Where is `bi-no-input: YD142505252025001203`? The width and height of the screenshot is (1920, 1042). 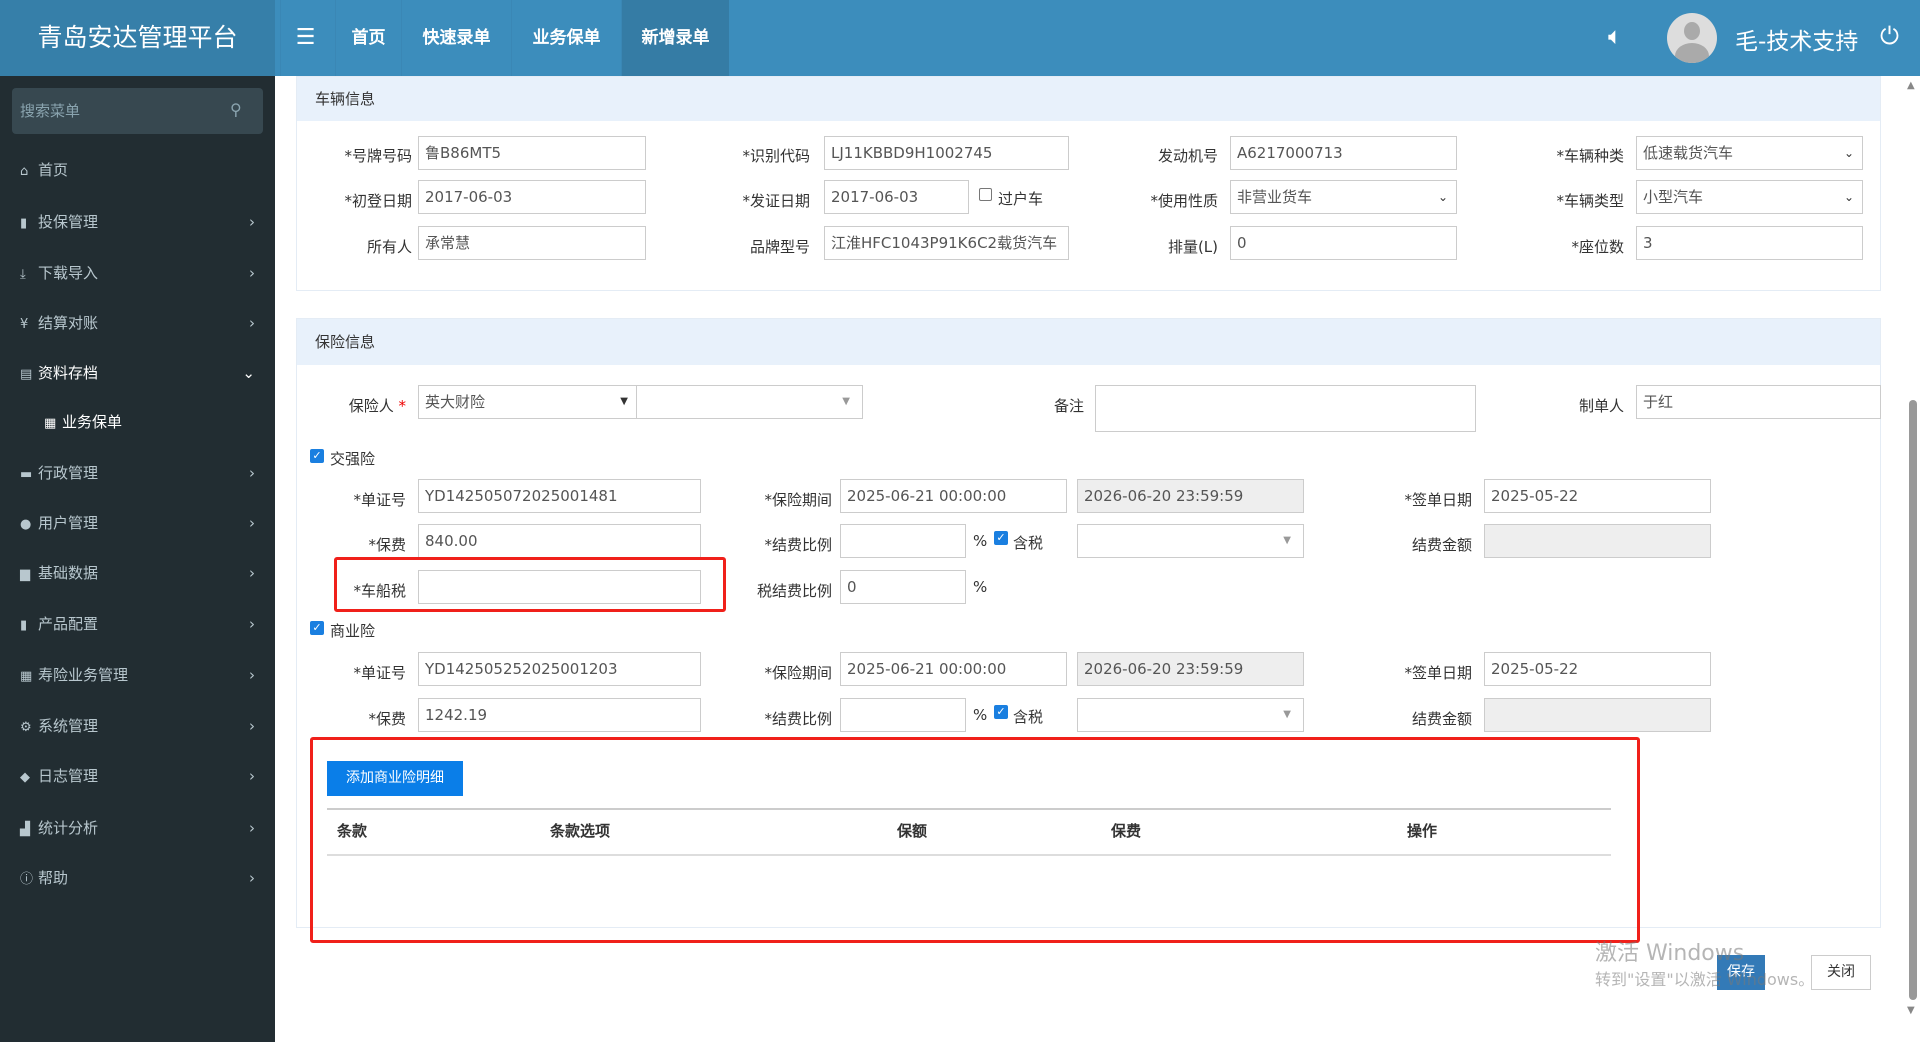 bi-no-input: YD142505252025001203 is located at coordinates (559, 669).